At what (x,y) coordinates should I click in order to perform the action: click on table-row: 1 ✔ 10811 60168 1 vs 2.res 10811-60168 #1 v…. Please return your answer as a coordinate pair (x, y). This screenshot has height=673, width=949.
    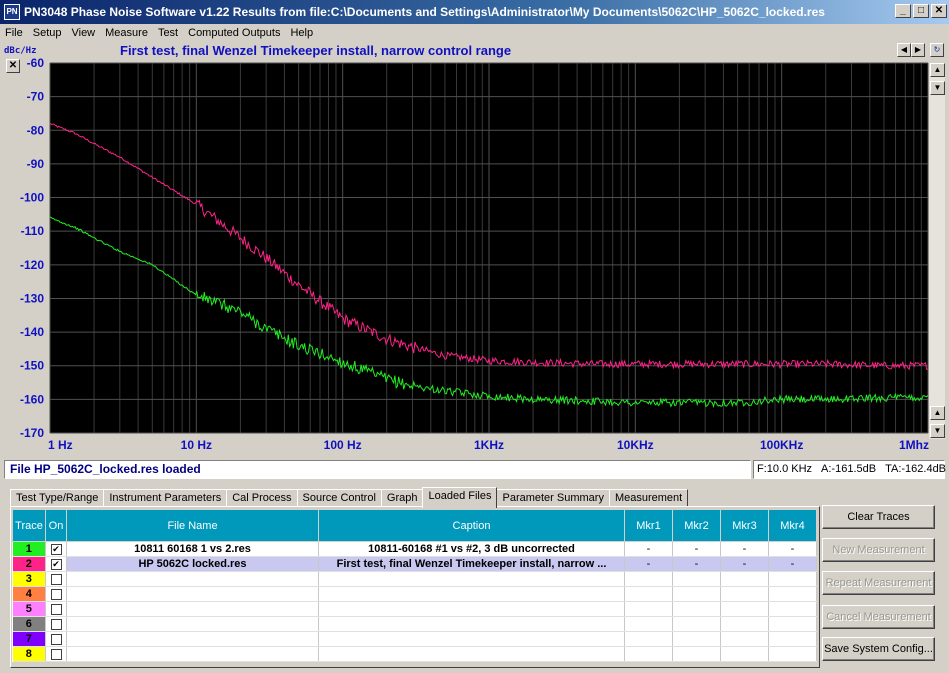
    Looking at the image, I should click on (414, 549).